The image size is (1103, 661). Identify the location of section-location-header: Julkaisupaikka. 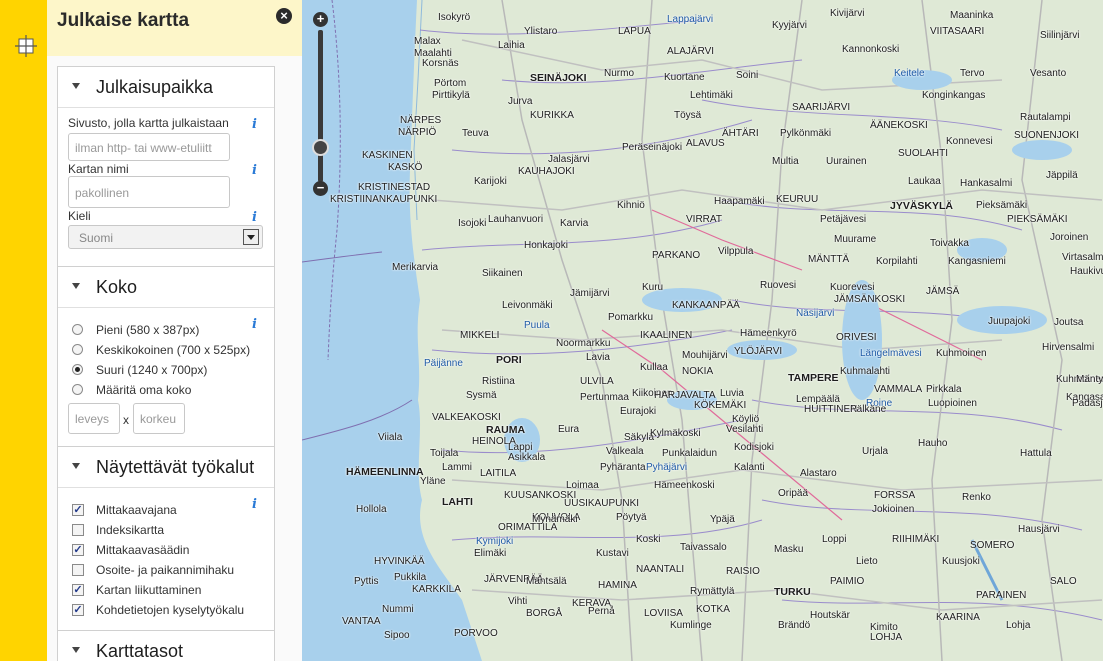
(166, 87).